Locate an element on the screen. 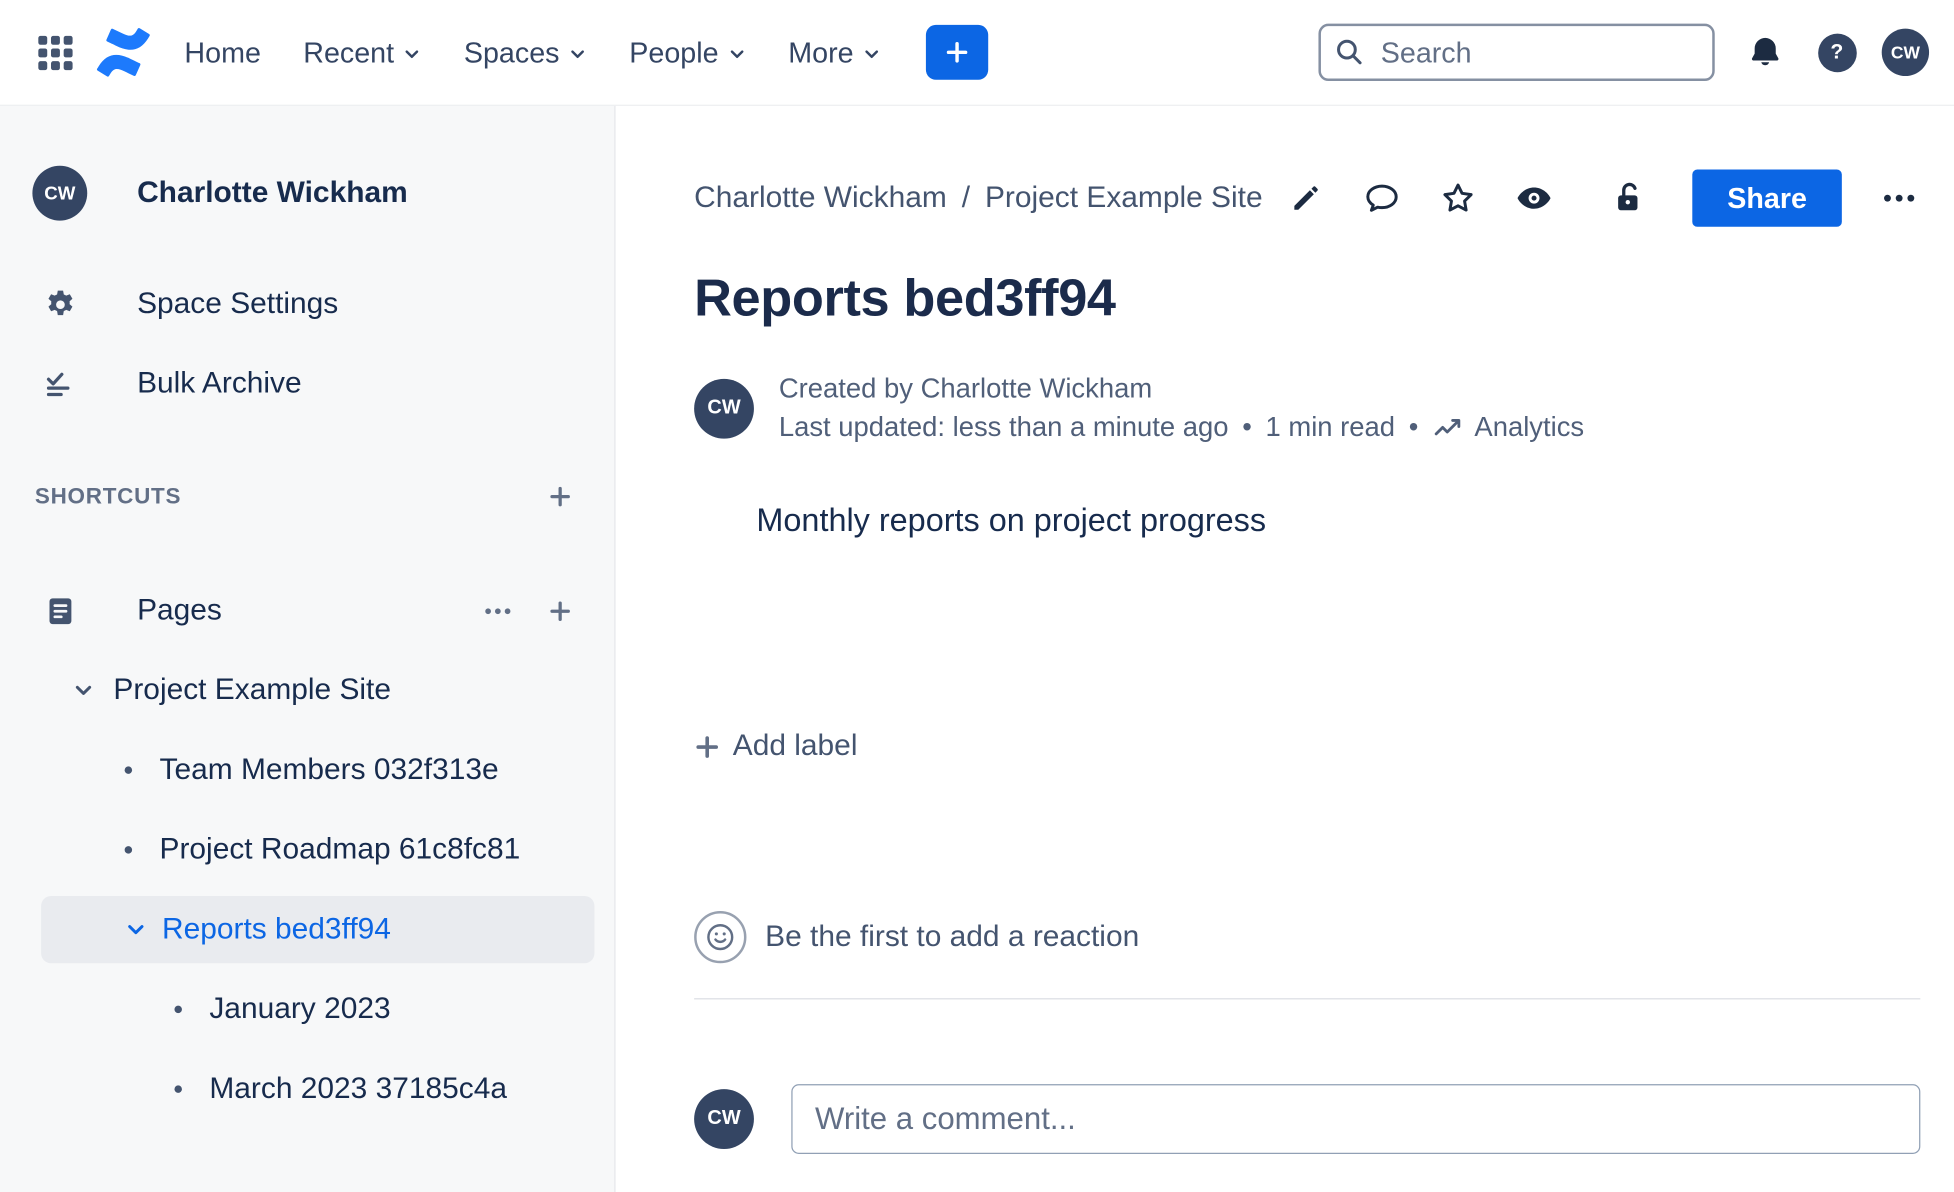  tree-item-label: Project Example Site is located at coordinates (252, 689).